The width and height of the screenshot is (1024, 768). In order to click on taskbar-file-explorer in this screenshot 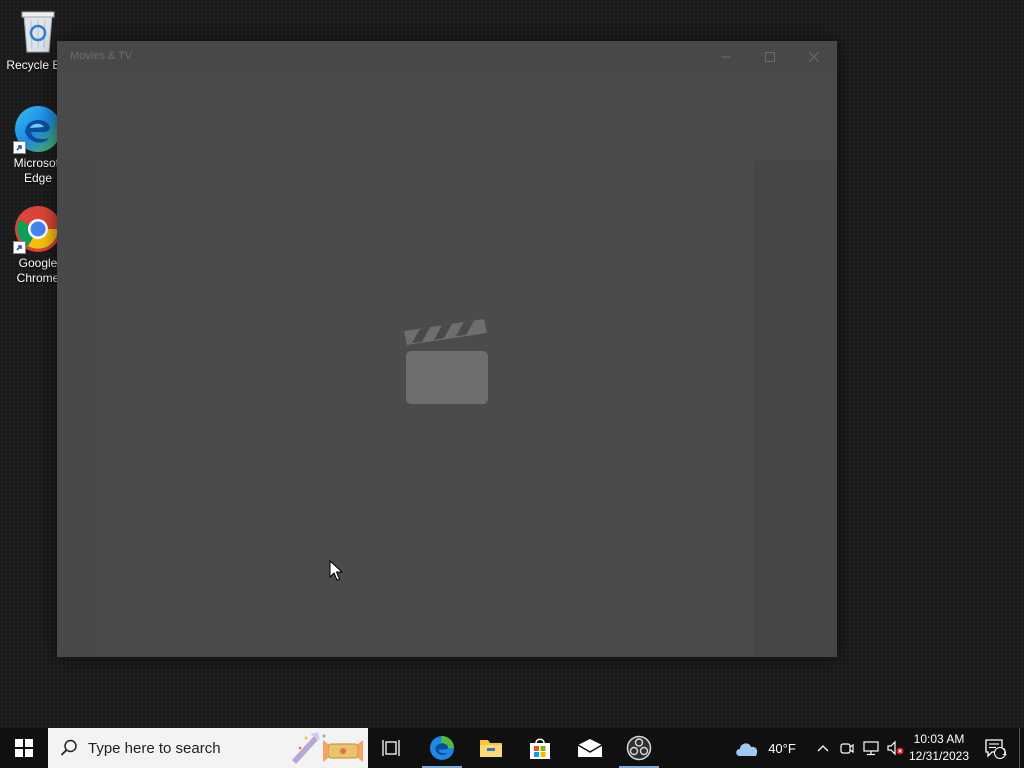, I will do `click(491, 748)`.